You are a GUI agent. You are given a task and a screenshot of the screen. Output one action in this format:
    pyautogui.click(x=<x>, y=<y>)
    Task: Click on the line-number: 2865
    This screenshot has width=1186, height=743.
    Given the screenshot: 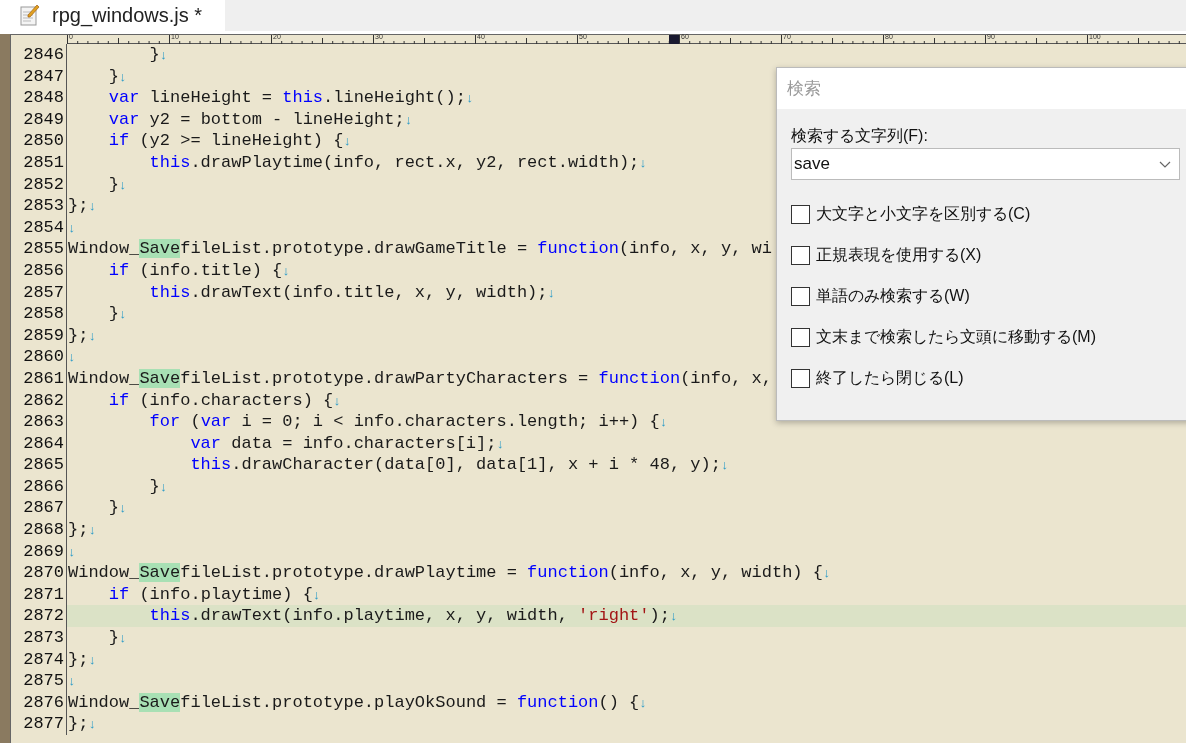 What is the action you would take?
    pyautogui.click(x=39, y=465)
    